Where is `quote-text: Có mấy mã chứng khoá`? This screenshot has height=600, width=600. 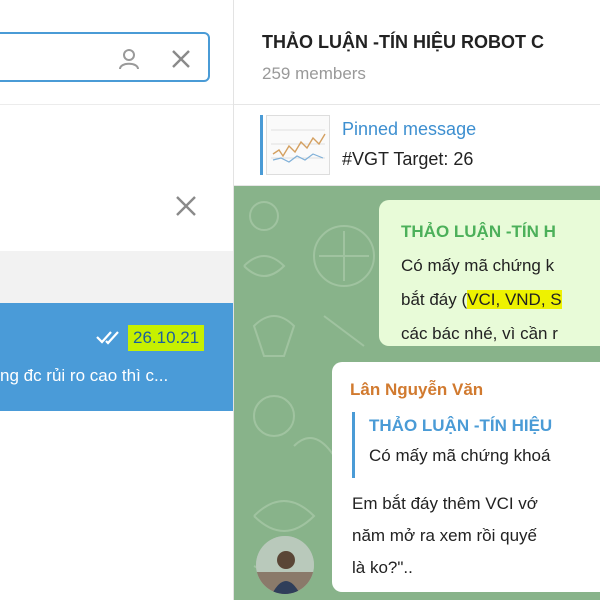 quote-text: Có mấy mã chứng khoá is located at coordinates (460, 455).